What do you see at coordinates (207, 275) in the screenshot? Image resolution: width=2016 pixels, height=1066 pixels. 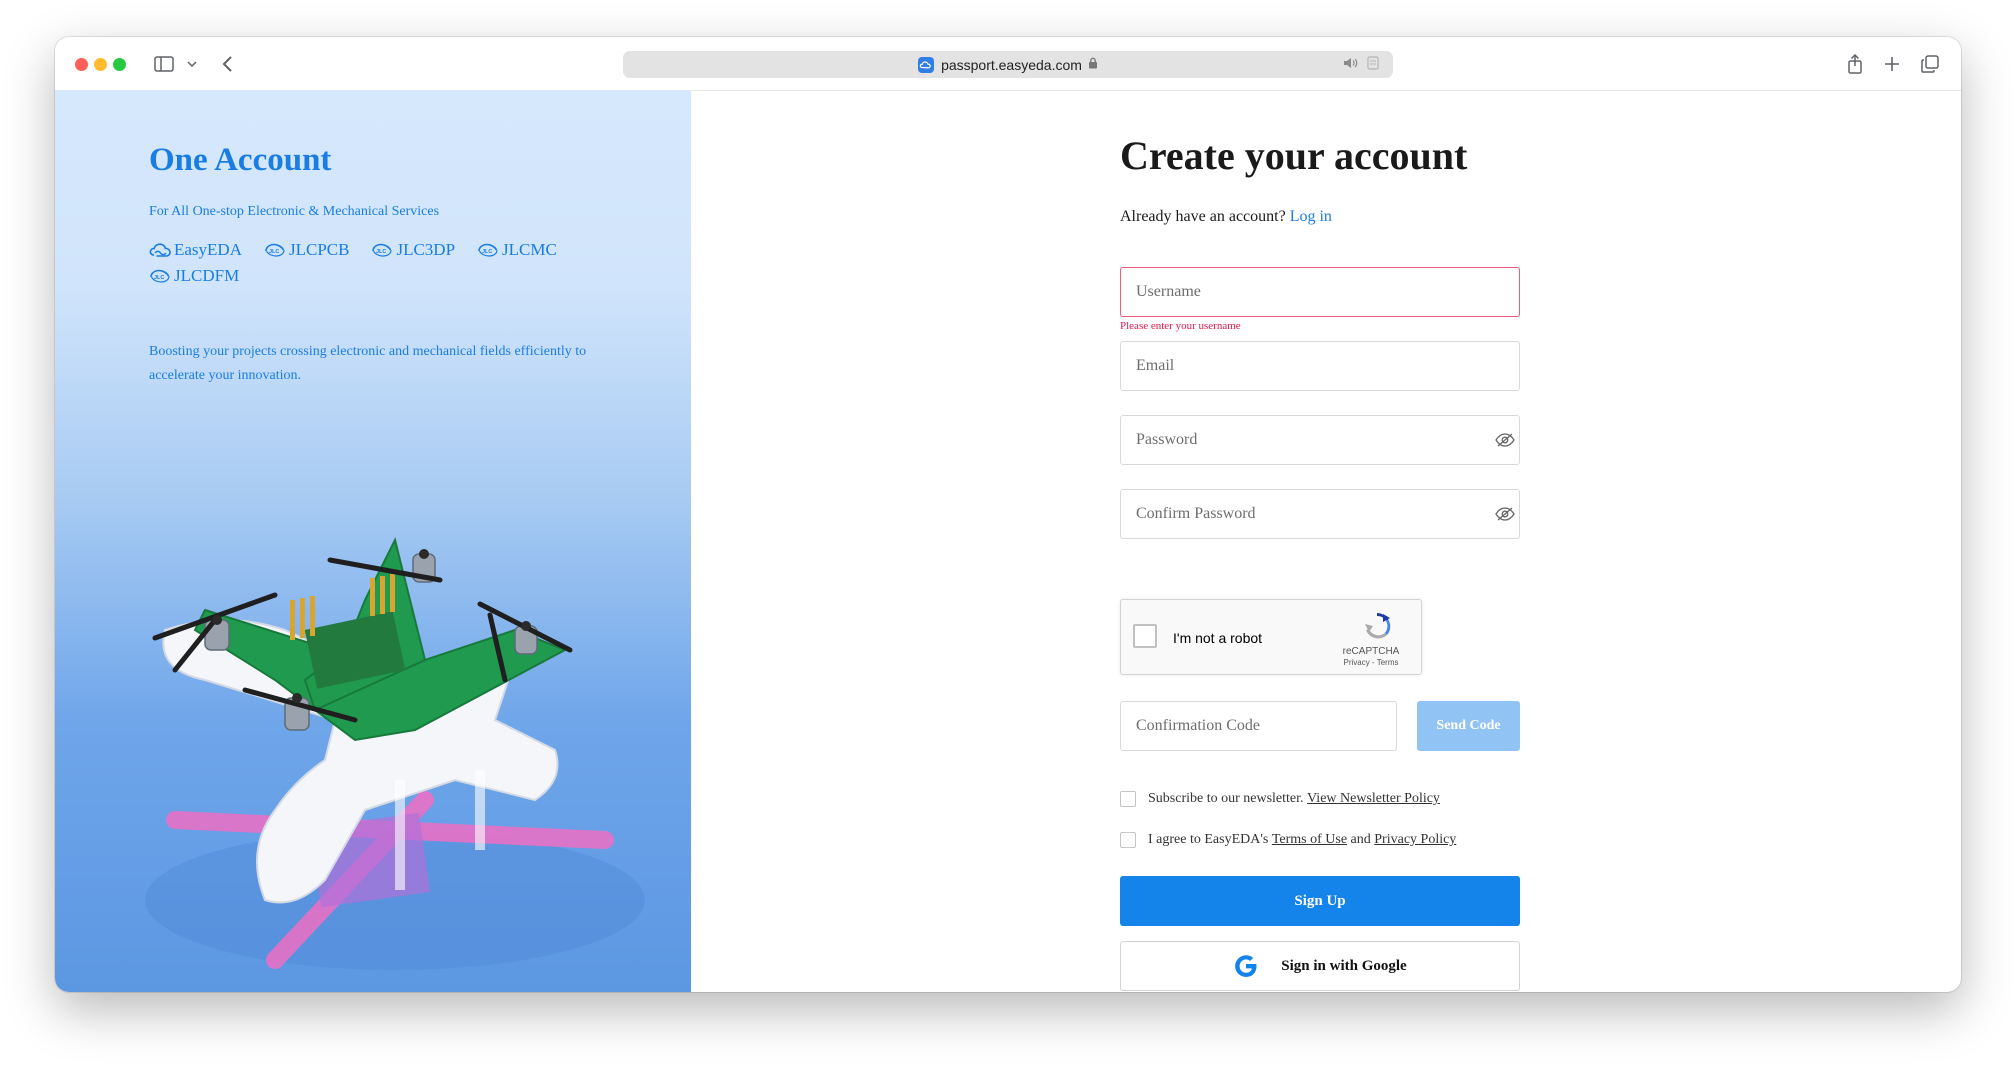 I see `brand-jlcdfm-label: JLCDFM` at bounding box center [207, 275].